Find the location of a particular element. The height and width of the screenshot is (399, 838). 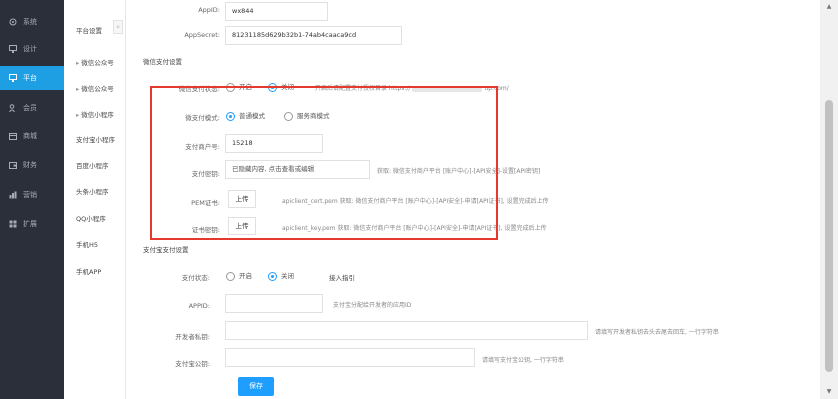

subnav-item-alipay-mini: 支付宝小程序 is located at coordinates (95, 139).